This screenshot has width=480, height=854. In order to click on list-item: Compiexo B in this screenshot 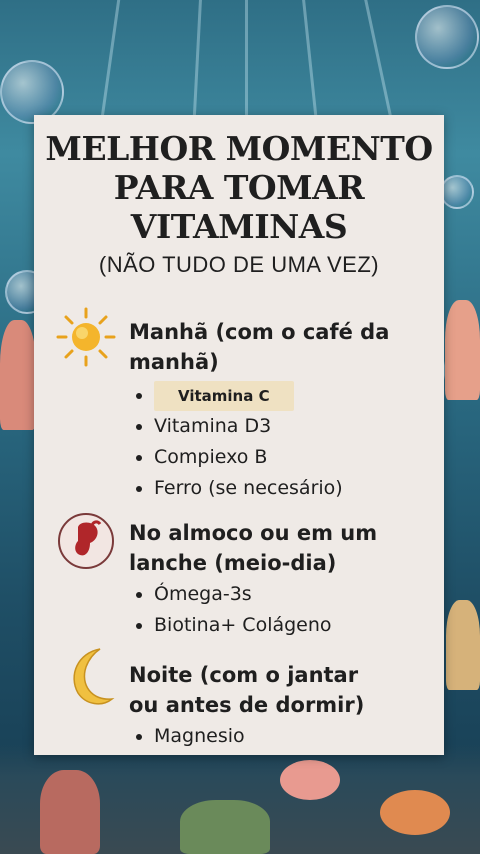, I will do `click(238, 457)`.